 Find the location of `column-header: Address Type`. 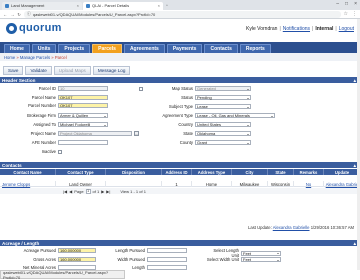

column-header: Address Type is located at coordinates (212, 172).